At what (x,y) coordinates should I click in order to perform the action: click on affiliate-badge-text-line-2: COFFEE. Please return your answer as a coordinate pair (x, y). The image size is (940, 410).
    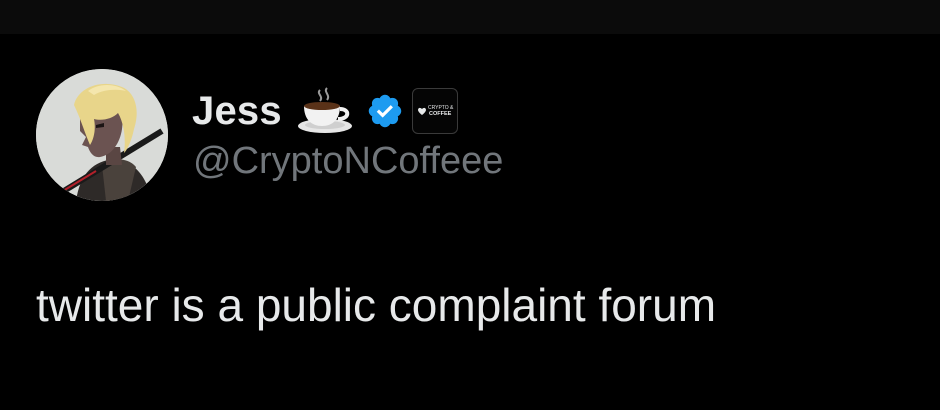
    Looking at the image, I should click on (440, 114).